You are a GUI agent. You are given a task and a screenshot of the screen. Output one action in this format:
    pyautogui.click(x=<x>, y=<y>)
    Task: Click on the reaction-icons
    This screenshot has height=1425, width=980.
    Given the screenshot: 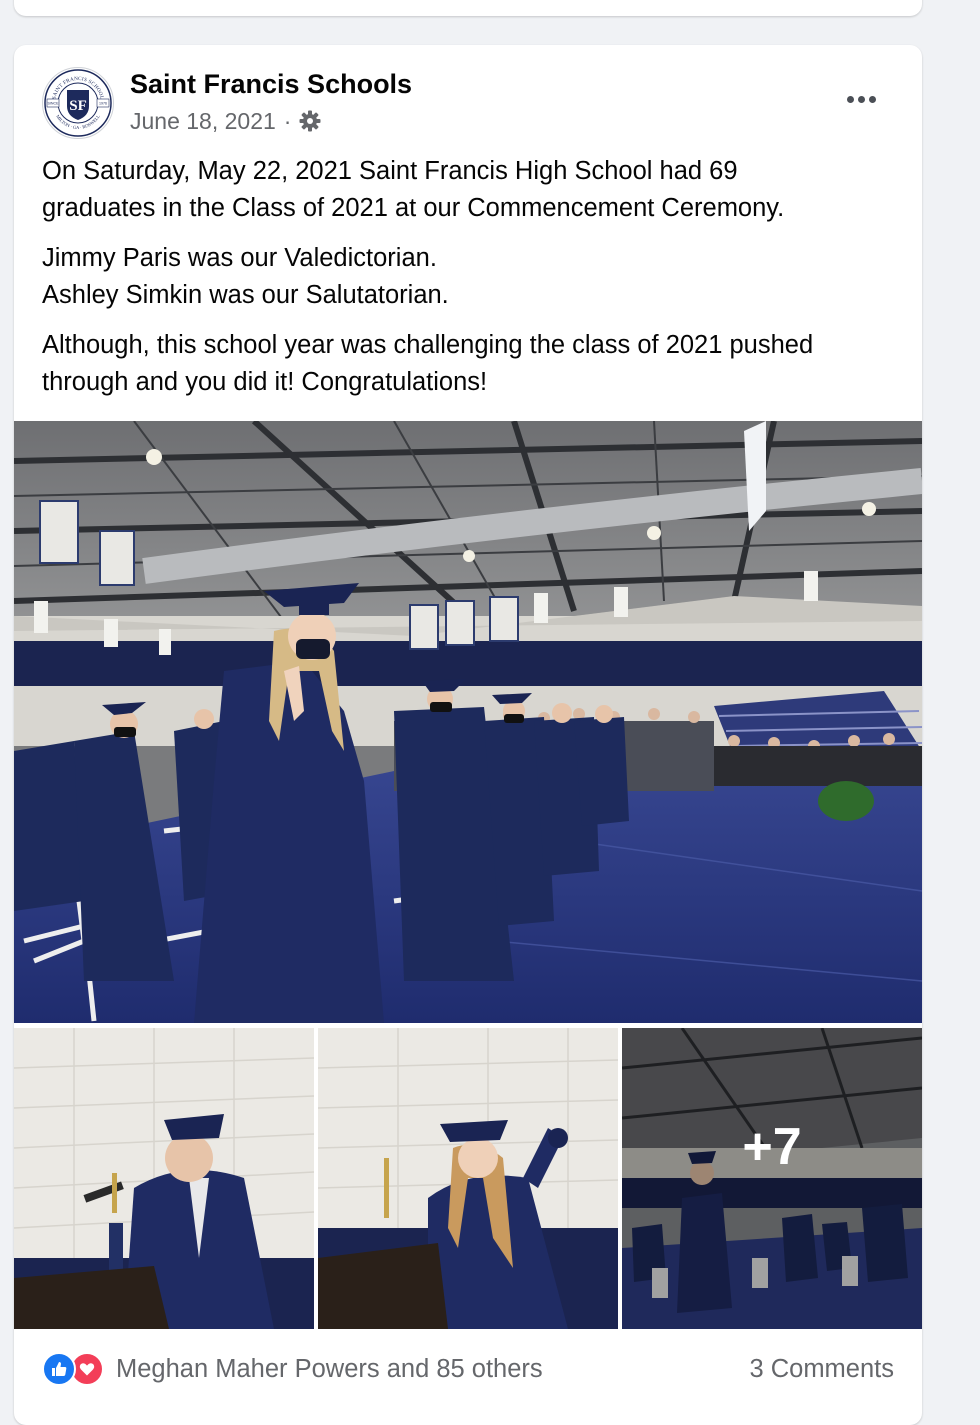 What is the action you would take?
    pyautogui.click(x=73, y=1369)
    